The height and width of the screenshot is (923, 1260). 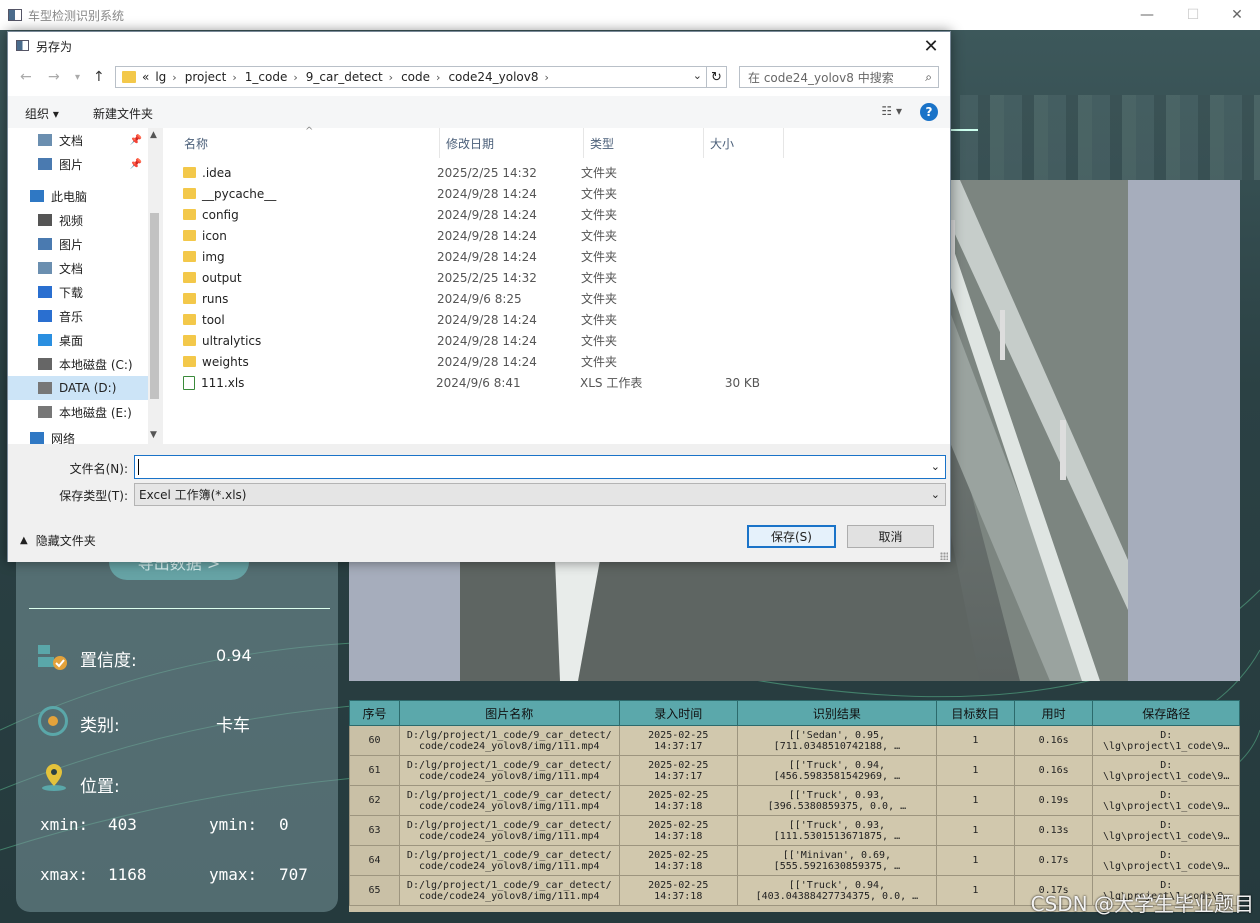 I want to click on row-path-line: D:, so click(x=1166, y=735).